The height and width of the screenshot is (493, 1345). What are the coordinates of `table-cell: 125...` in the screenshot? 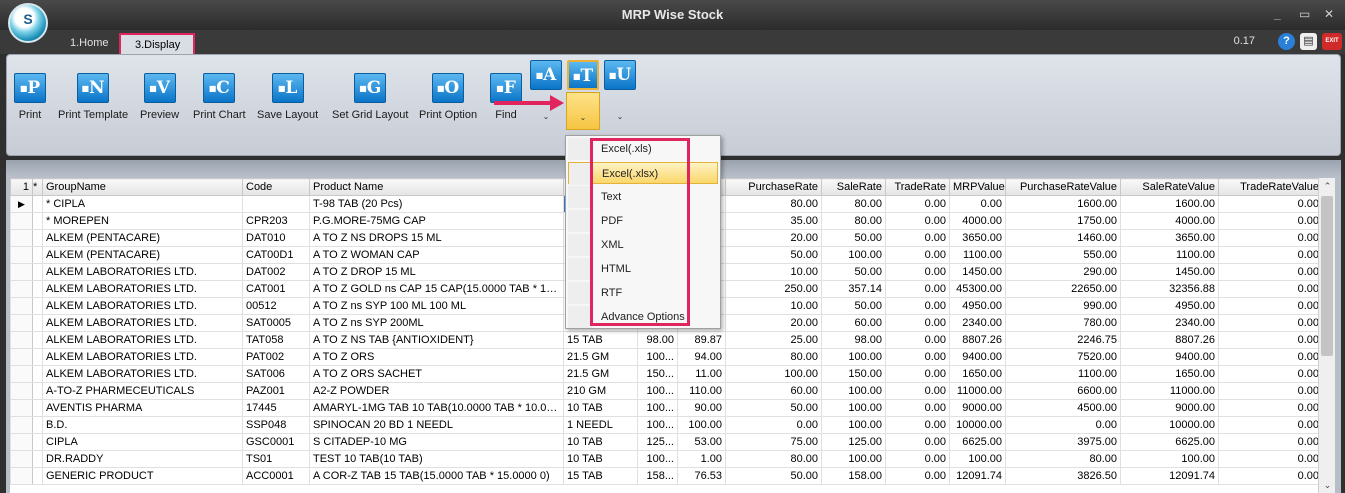 It's located at (657, 442).